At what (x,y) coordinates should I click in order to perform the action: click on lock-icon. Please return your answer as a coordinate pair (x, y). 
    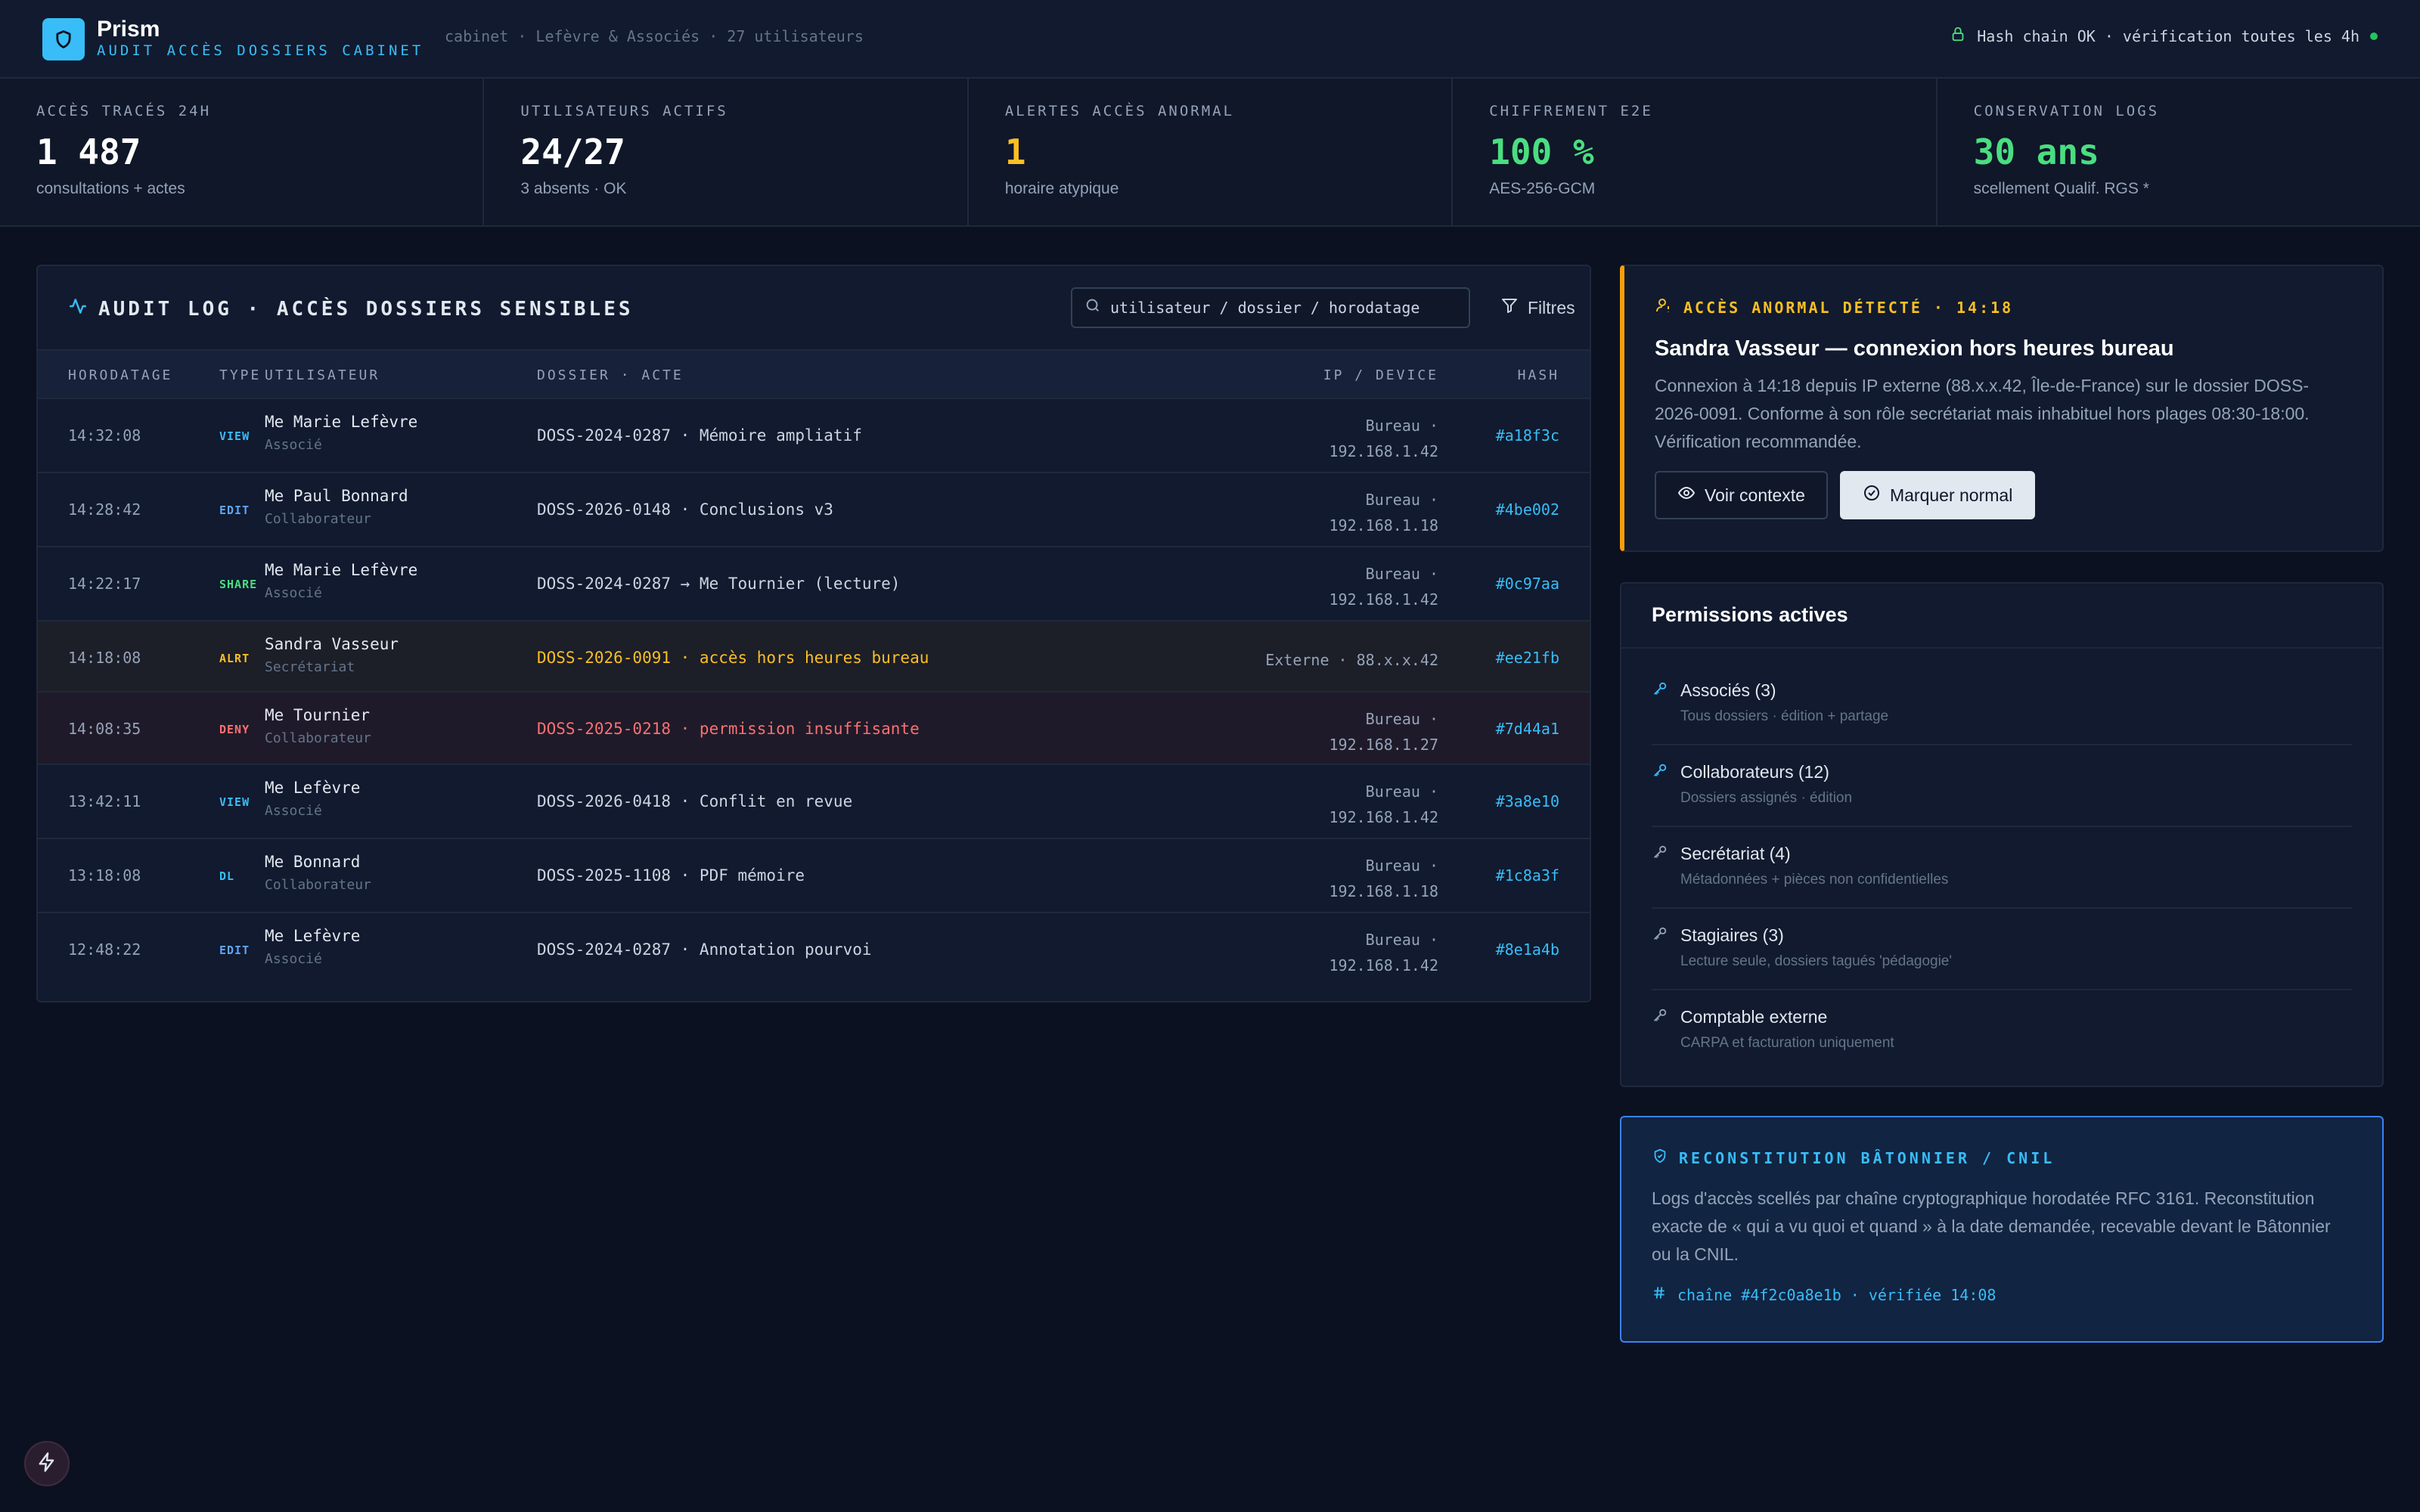
    Looking at the image, I should click on (1958, 36).